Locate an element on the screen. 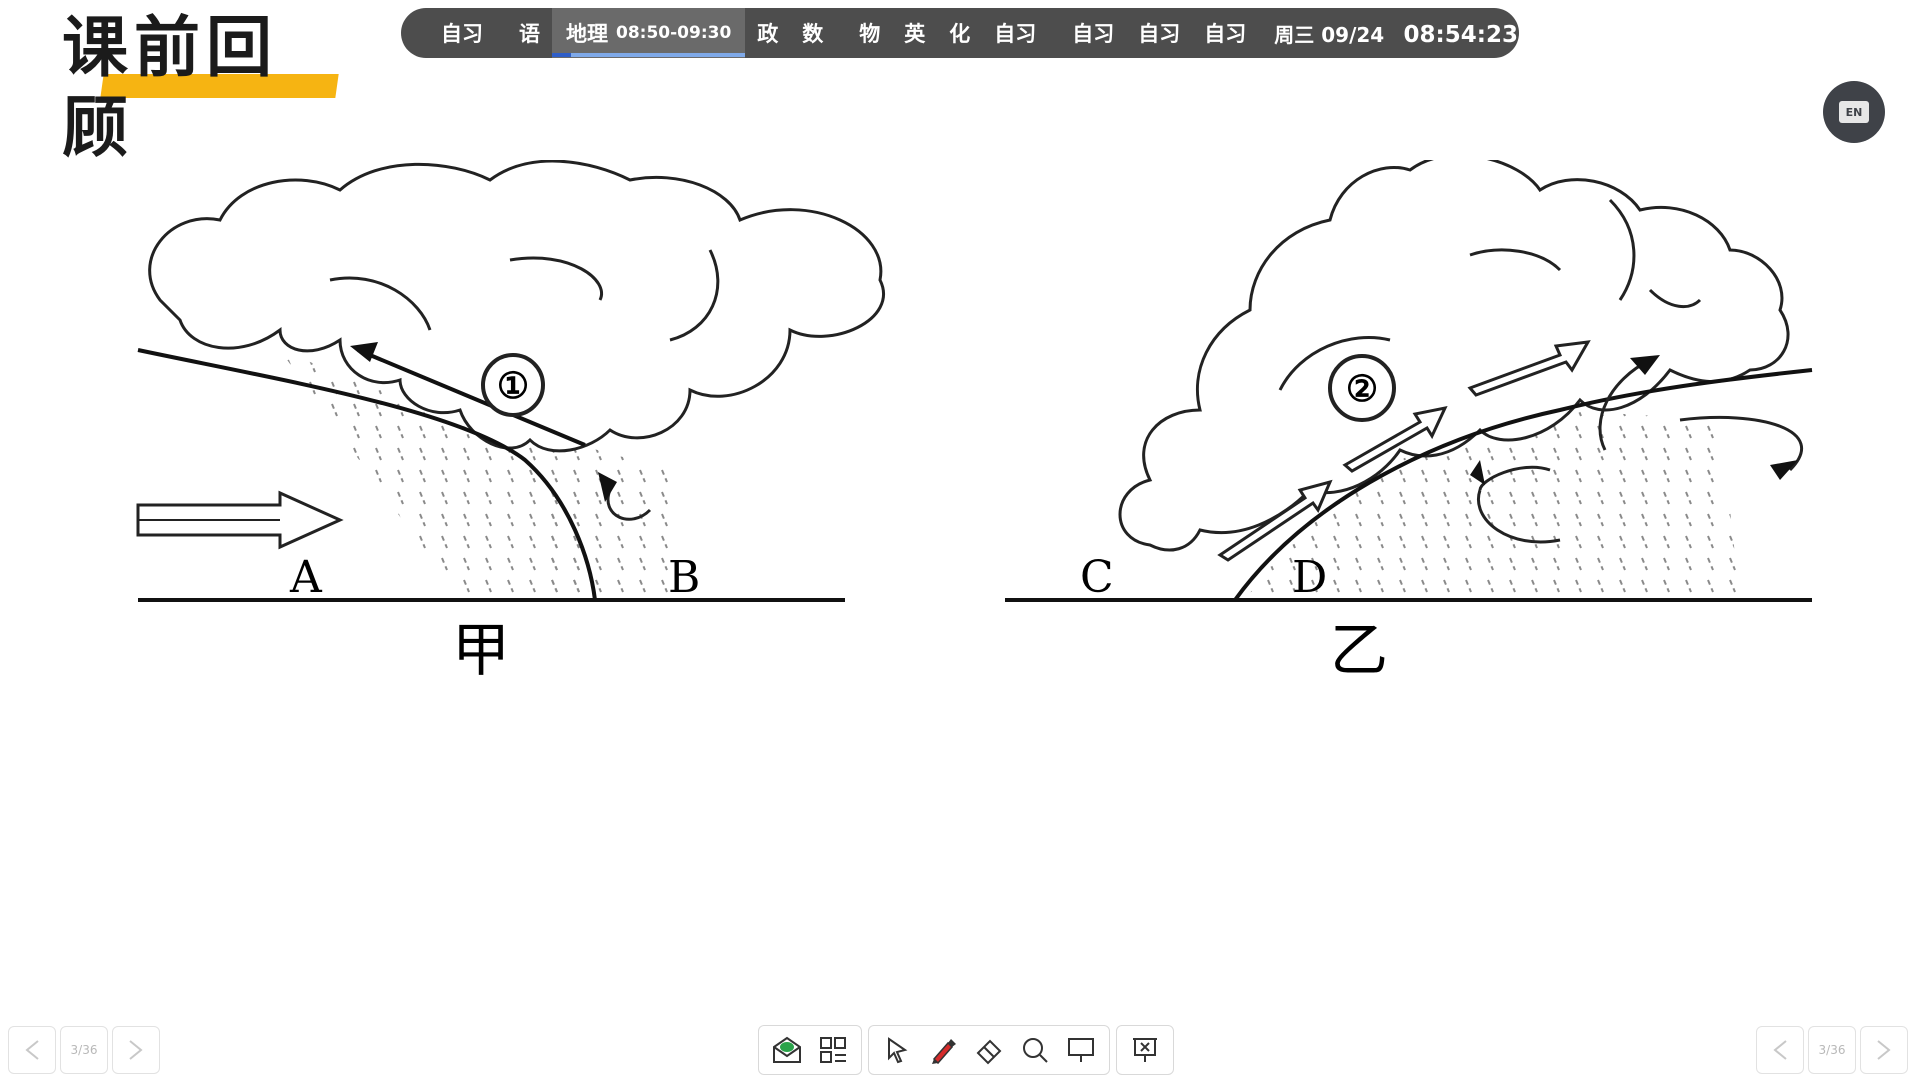 Image resolution: width=1920 pixels, height=1080 pixels. page-title-block: 课前回顾 is located at coordinates (202, 87).